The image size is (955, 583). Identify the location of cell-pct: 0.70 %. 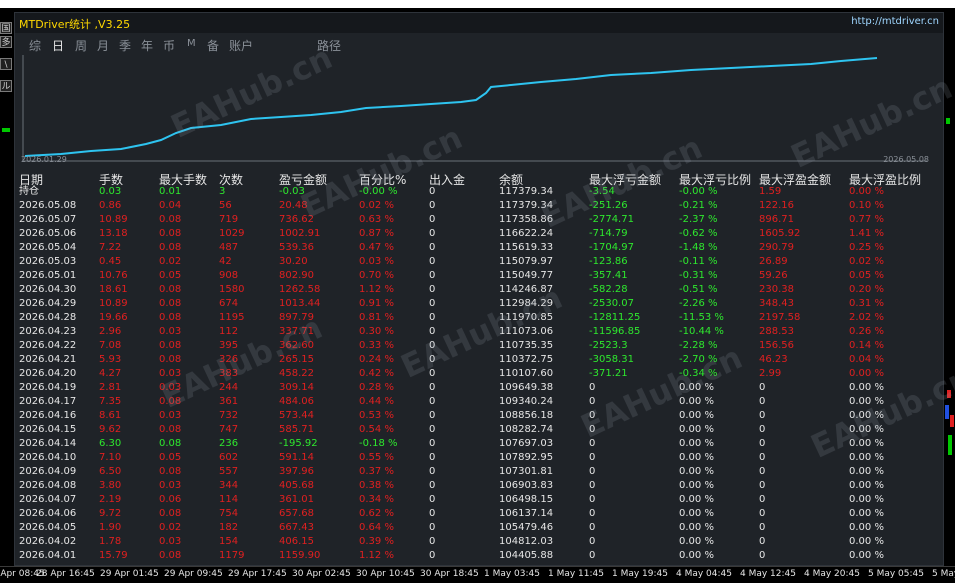
(376, 275).